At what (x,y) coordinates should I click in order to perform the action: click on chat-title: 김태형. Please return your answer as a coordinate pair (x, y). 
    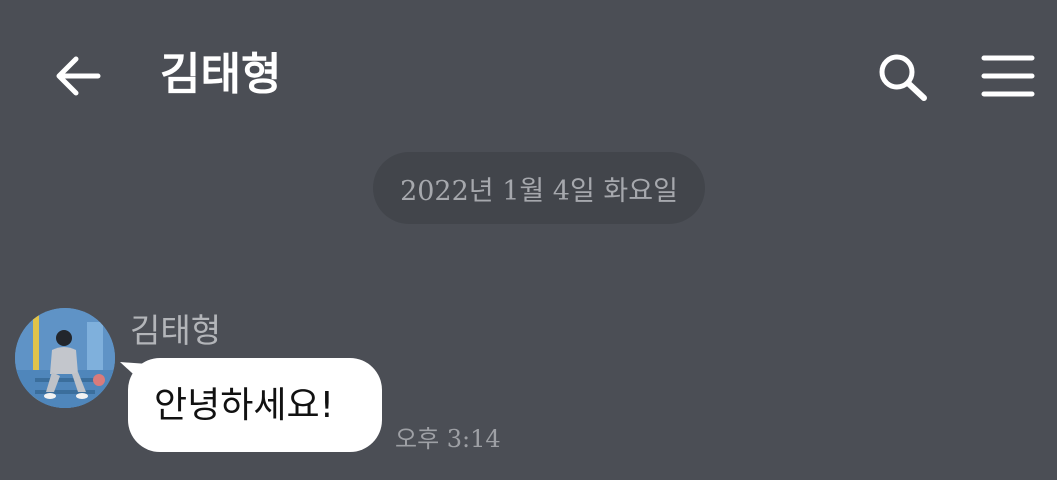
    Looking at the image, I should click on (221, 74).